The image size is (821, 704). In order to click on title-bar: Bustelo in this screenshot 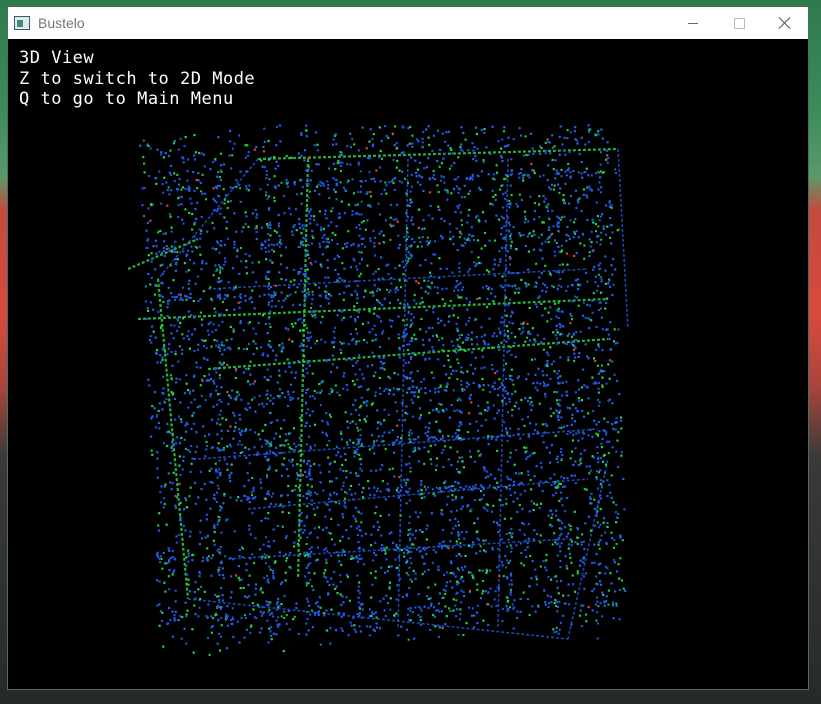, I will do `click(408, 23)`.